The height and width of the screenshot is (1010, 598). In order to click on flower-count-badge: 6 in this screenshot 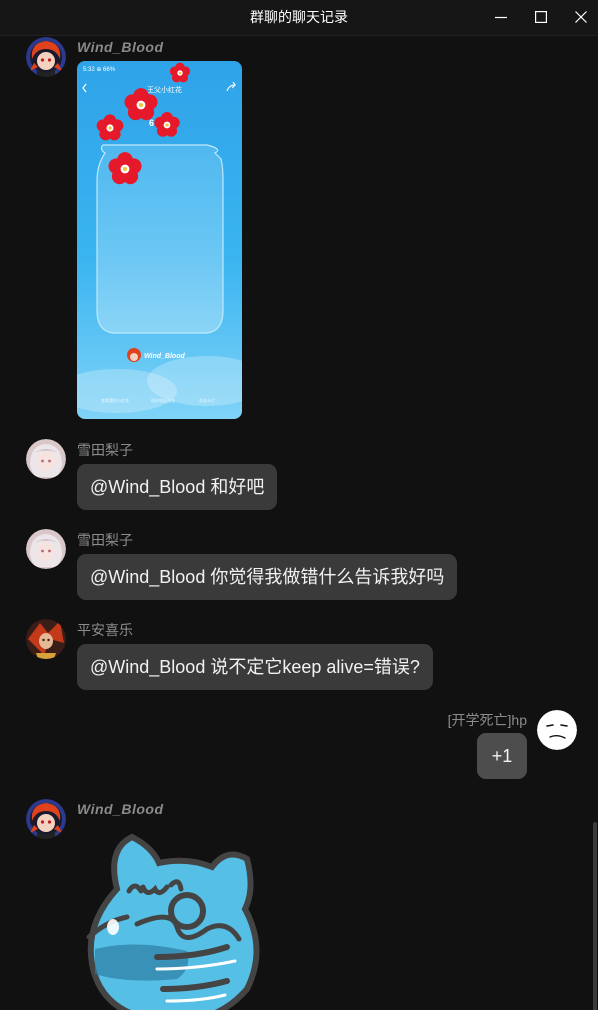, I will do `click(151, 123)`.